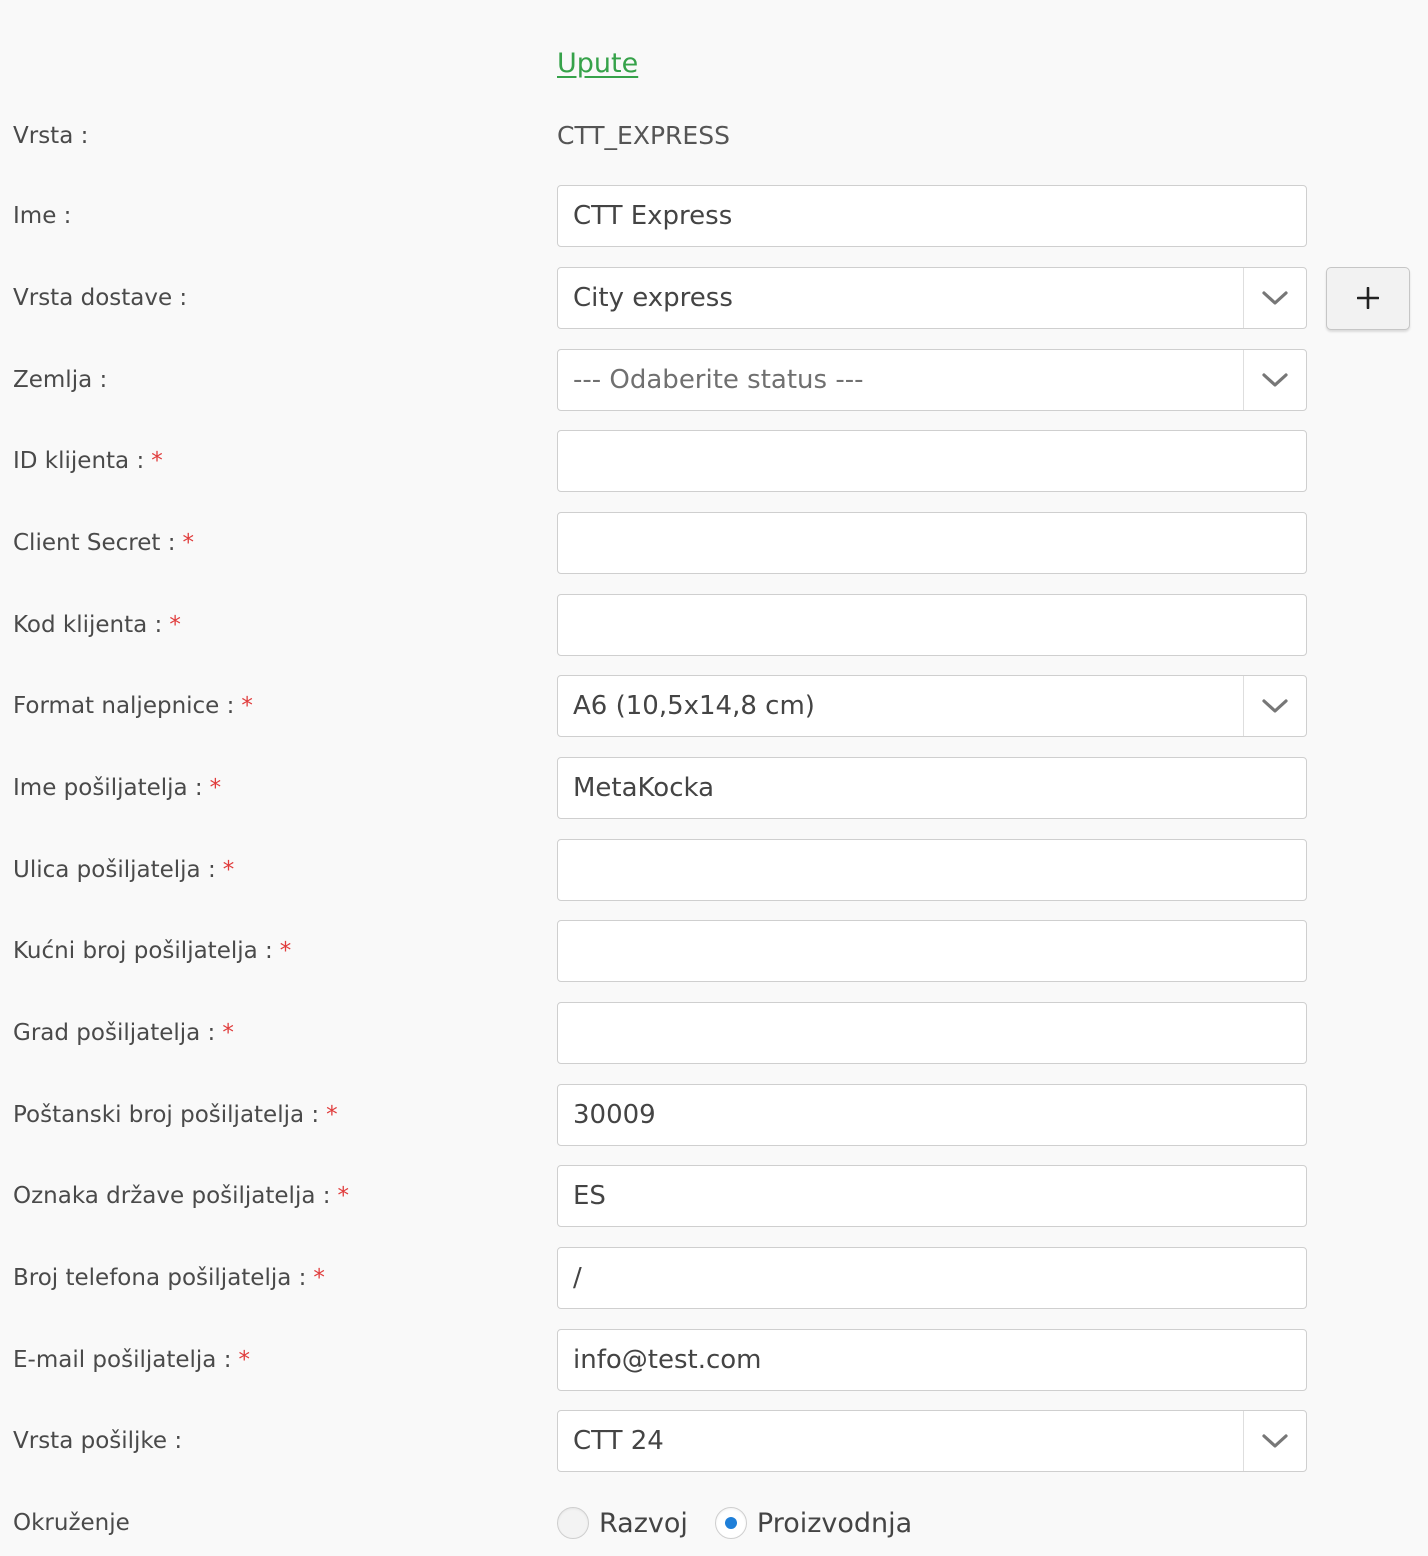  I want to click on row-kucni-broj: Kućni broj pošiljatelja : *, so click(714, 951).